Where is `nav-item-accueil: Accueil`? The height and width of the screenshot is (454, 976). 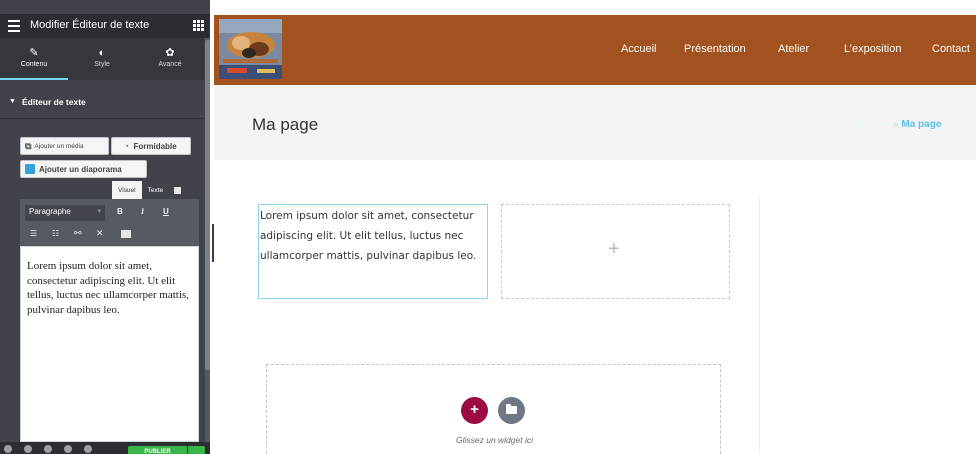 nav-item-accueil: Accueil is located at coordinates (638, 49).